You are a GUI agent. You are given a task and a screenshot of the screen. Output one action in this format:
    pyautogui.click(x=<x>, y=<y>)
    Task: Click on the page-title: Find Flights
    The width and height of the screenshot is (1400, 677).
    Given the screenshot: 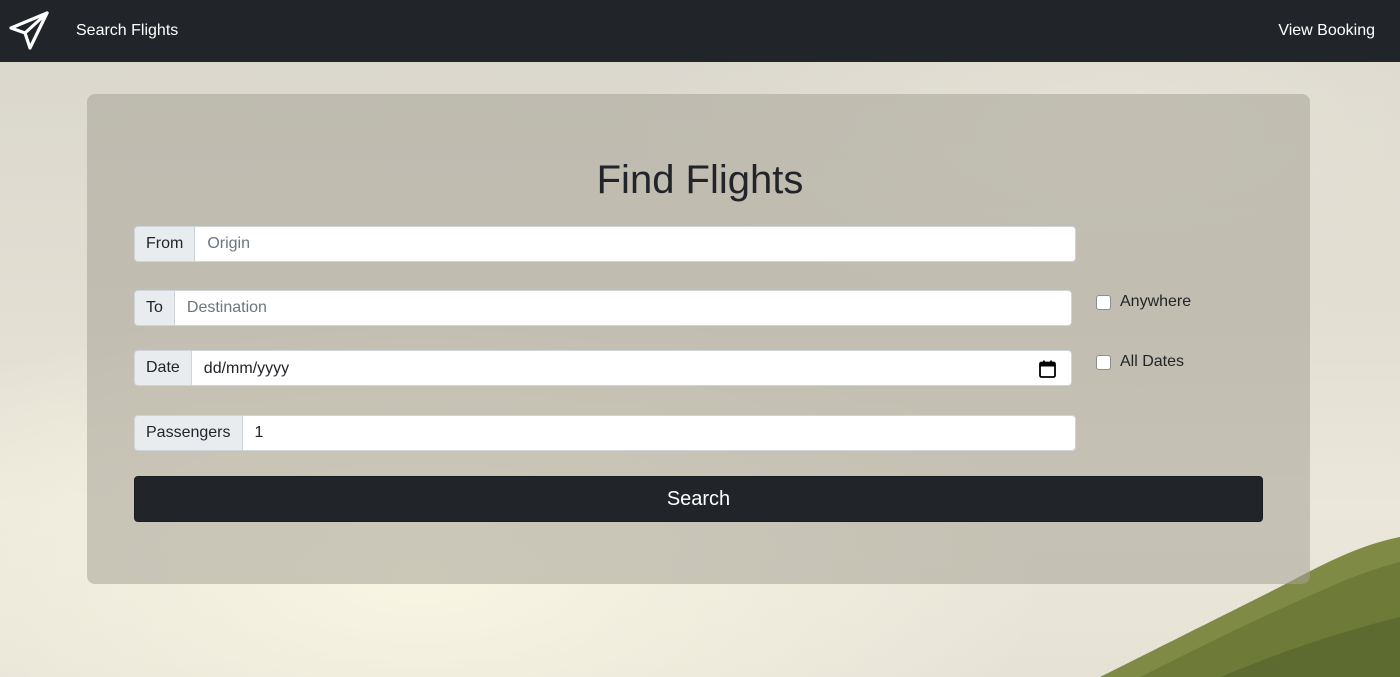 What is the action you would take?
    pyautogui.click(x=700, y=180)
    